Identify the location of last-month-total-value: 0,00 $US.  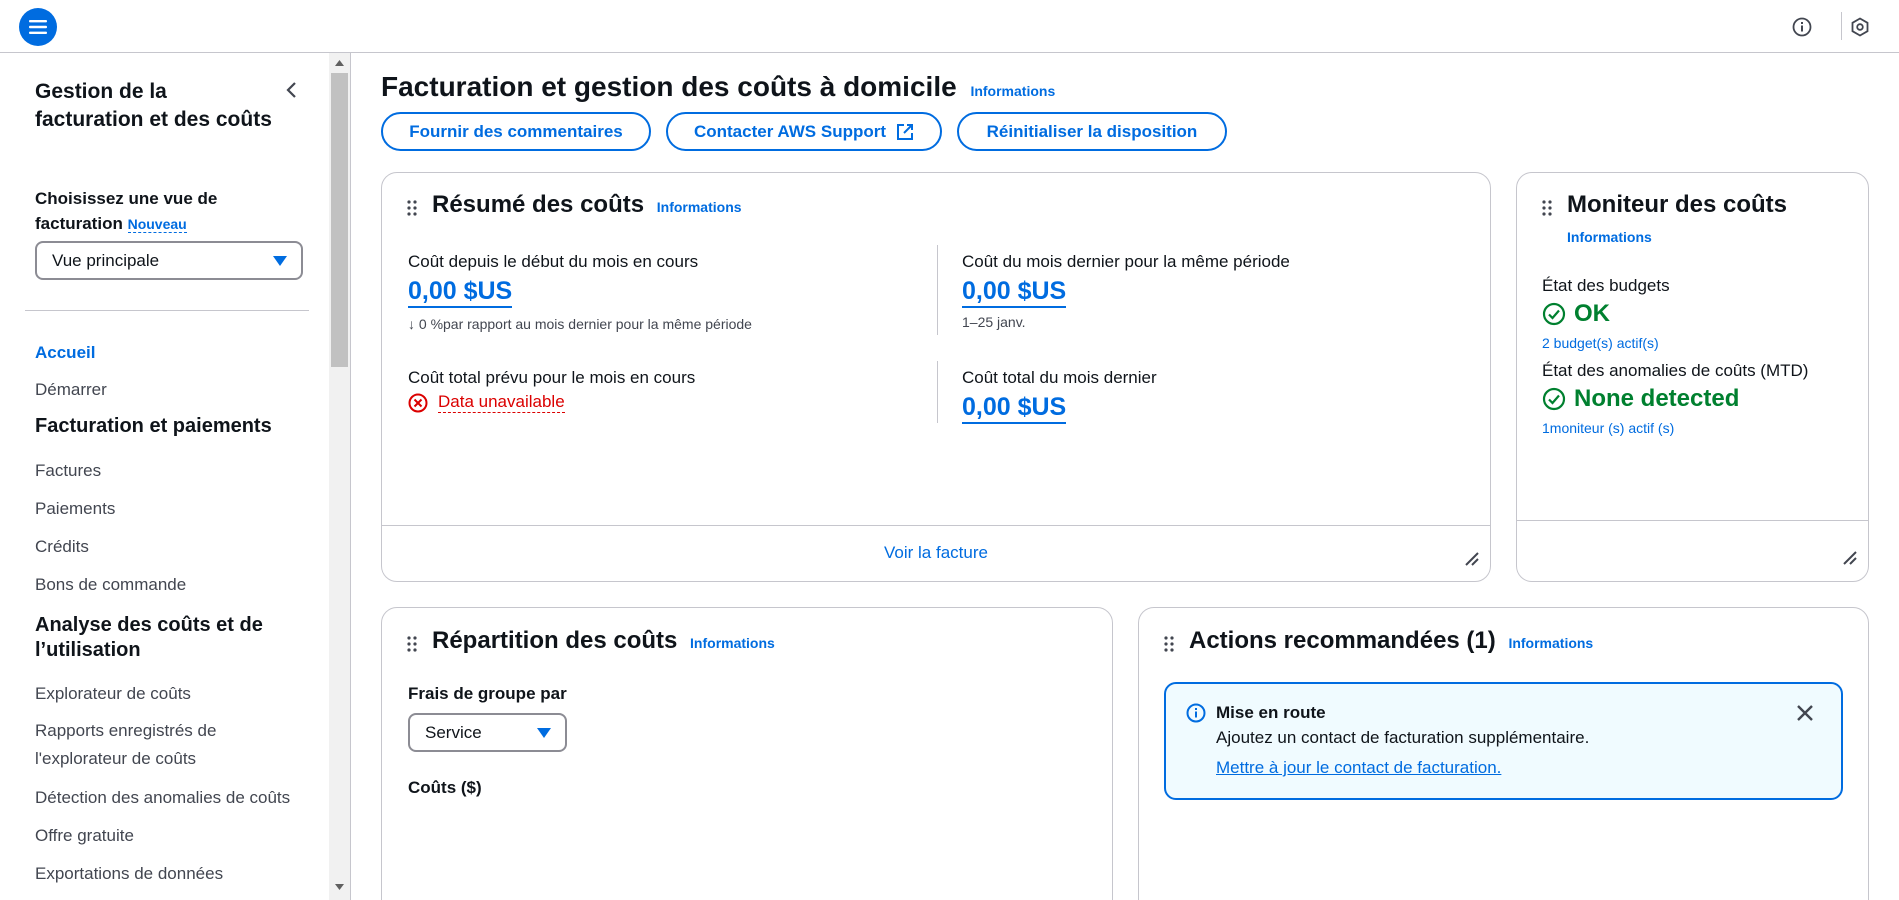
(1014, 408).